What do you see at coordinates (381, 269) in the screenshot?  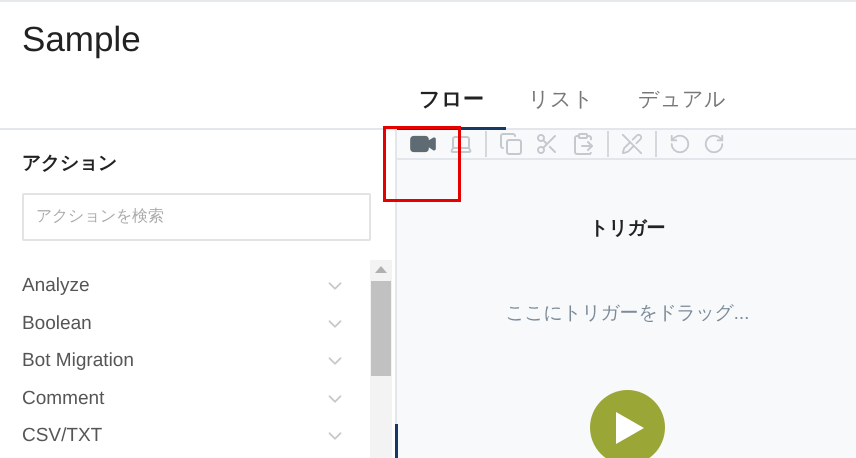 I see `scroll-up-arrow-icon` at bounding box center [381, 269].